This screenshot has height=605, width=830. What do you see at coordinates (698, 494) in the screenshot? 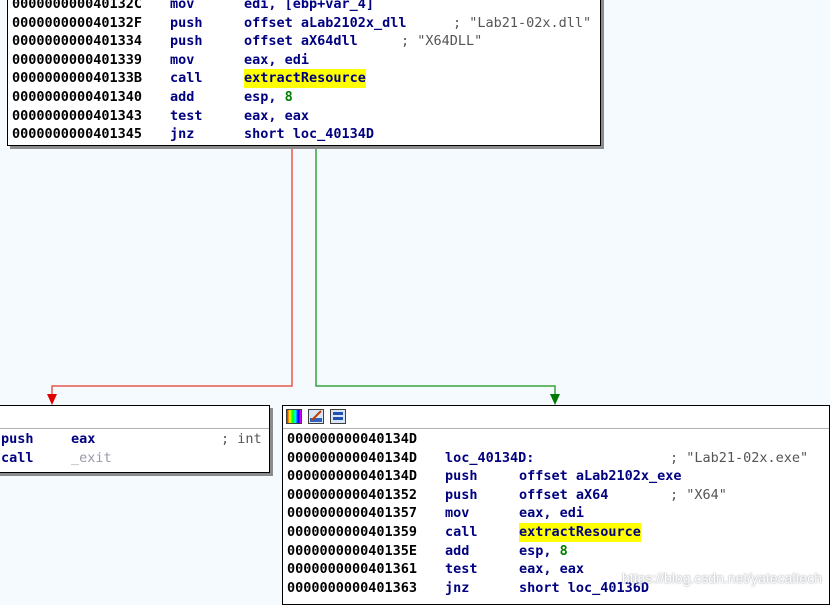
I see `comment: ; "X64"` at bounding box center [698, 494].